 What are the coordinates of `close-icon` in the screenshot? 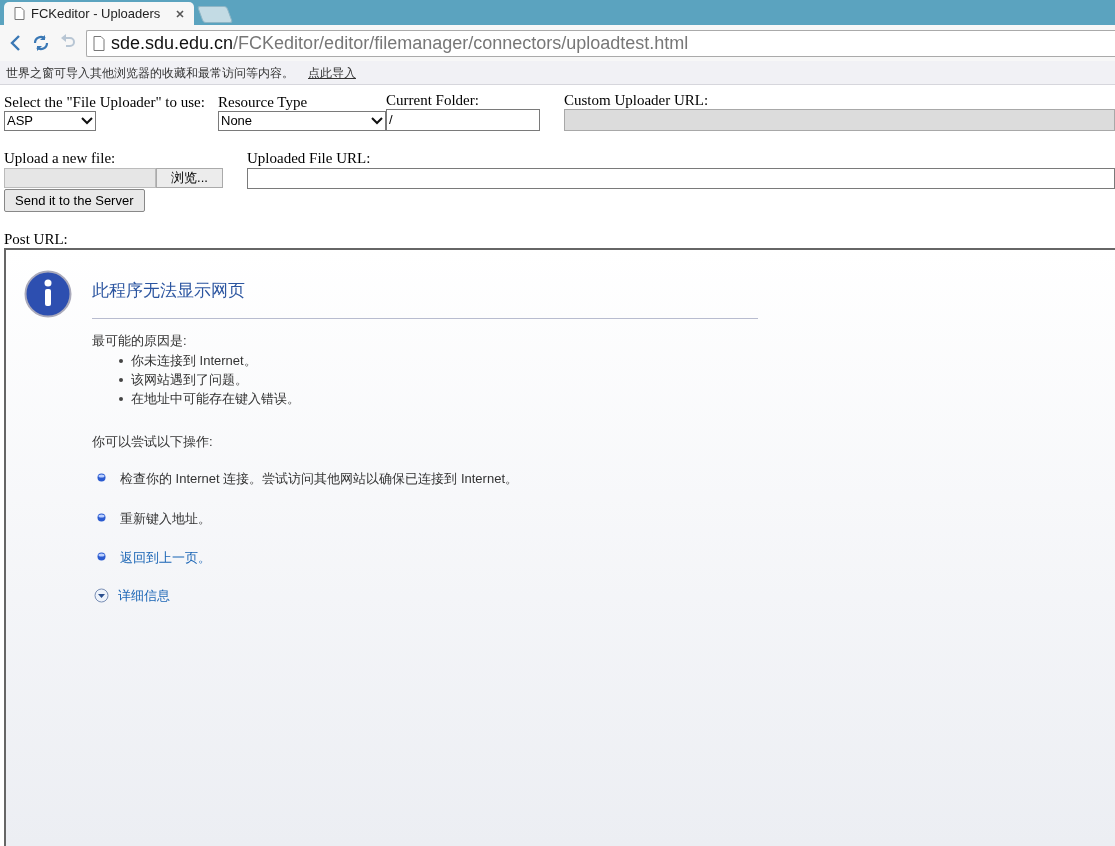 It's located at (180, 13).